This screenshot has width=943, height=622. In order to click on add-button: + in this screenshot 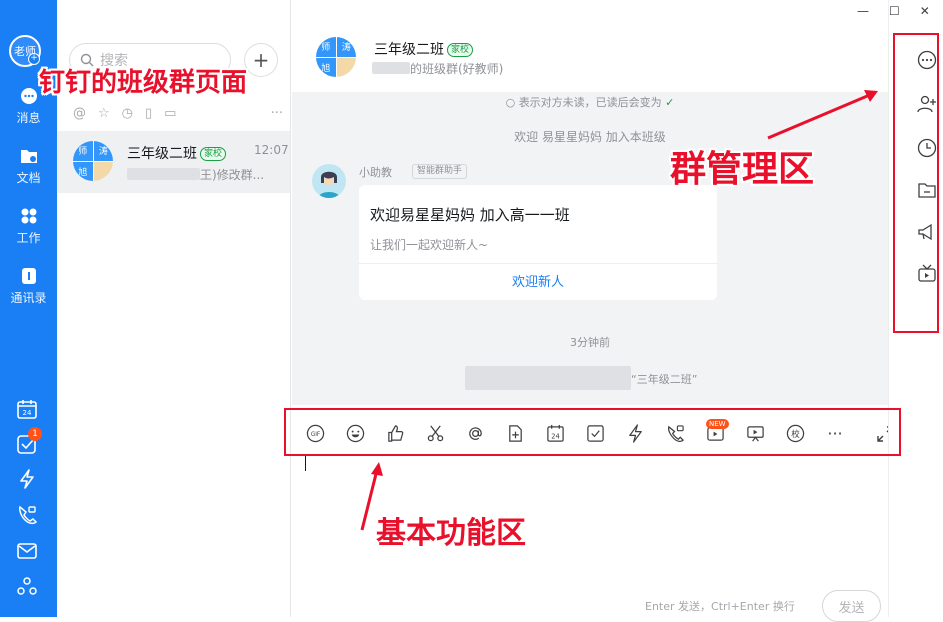, I will do `click(261, 60)`.